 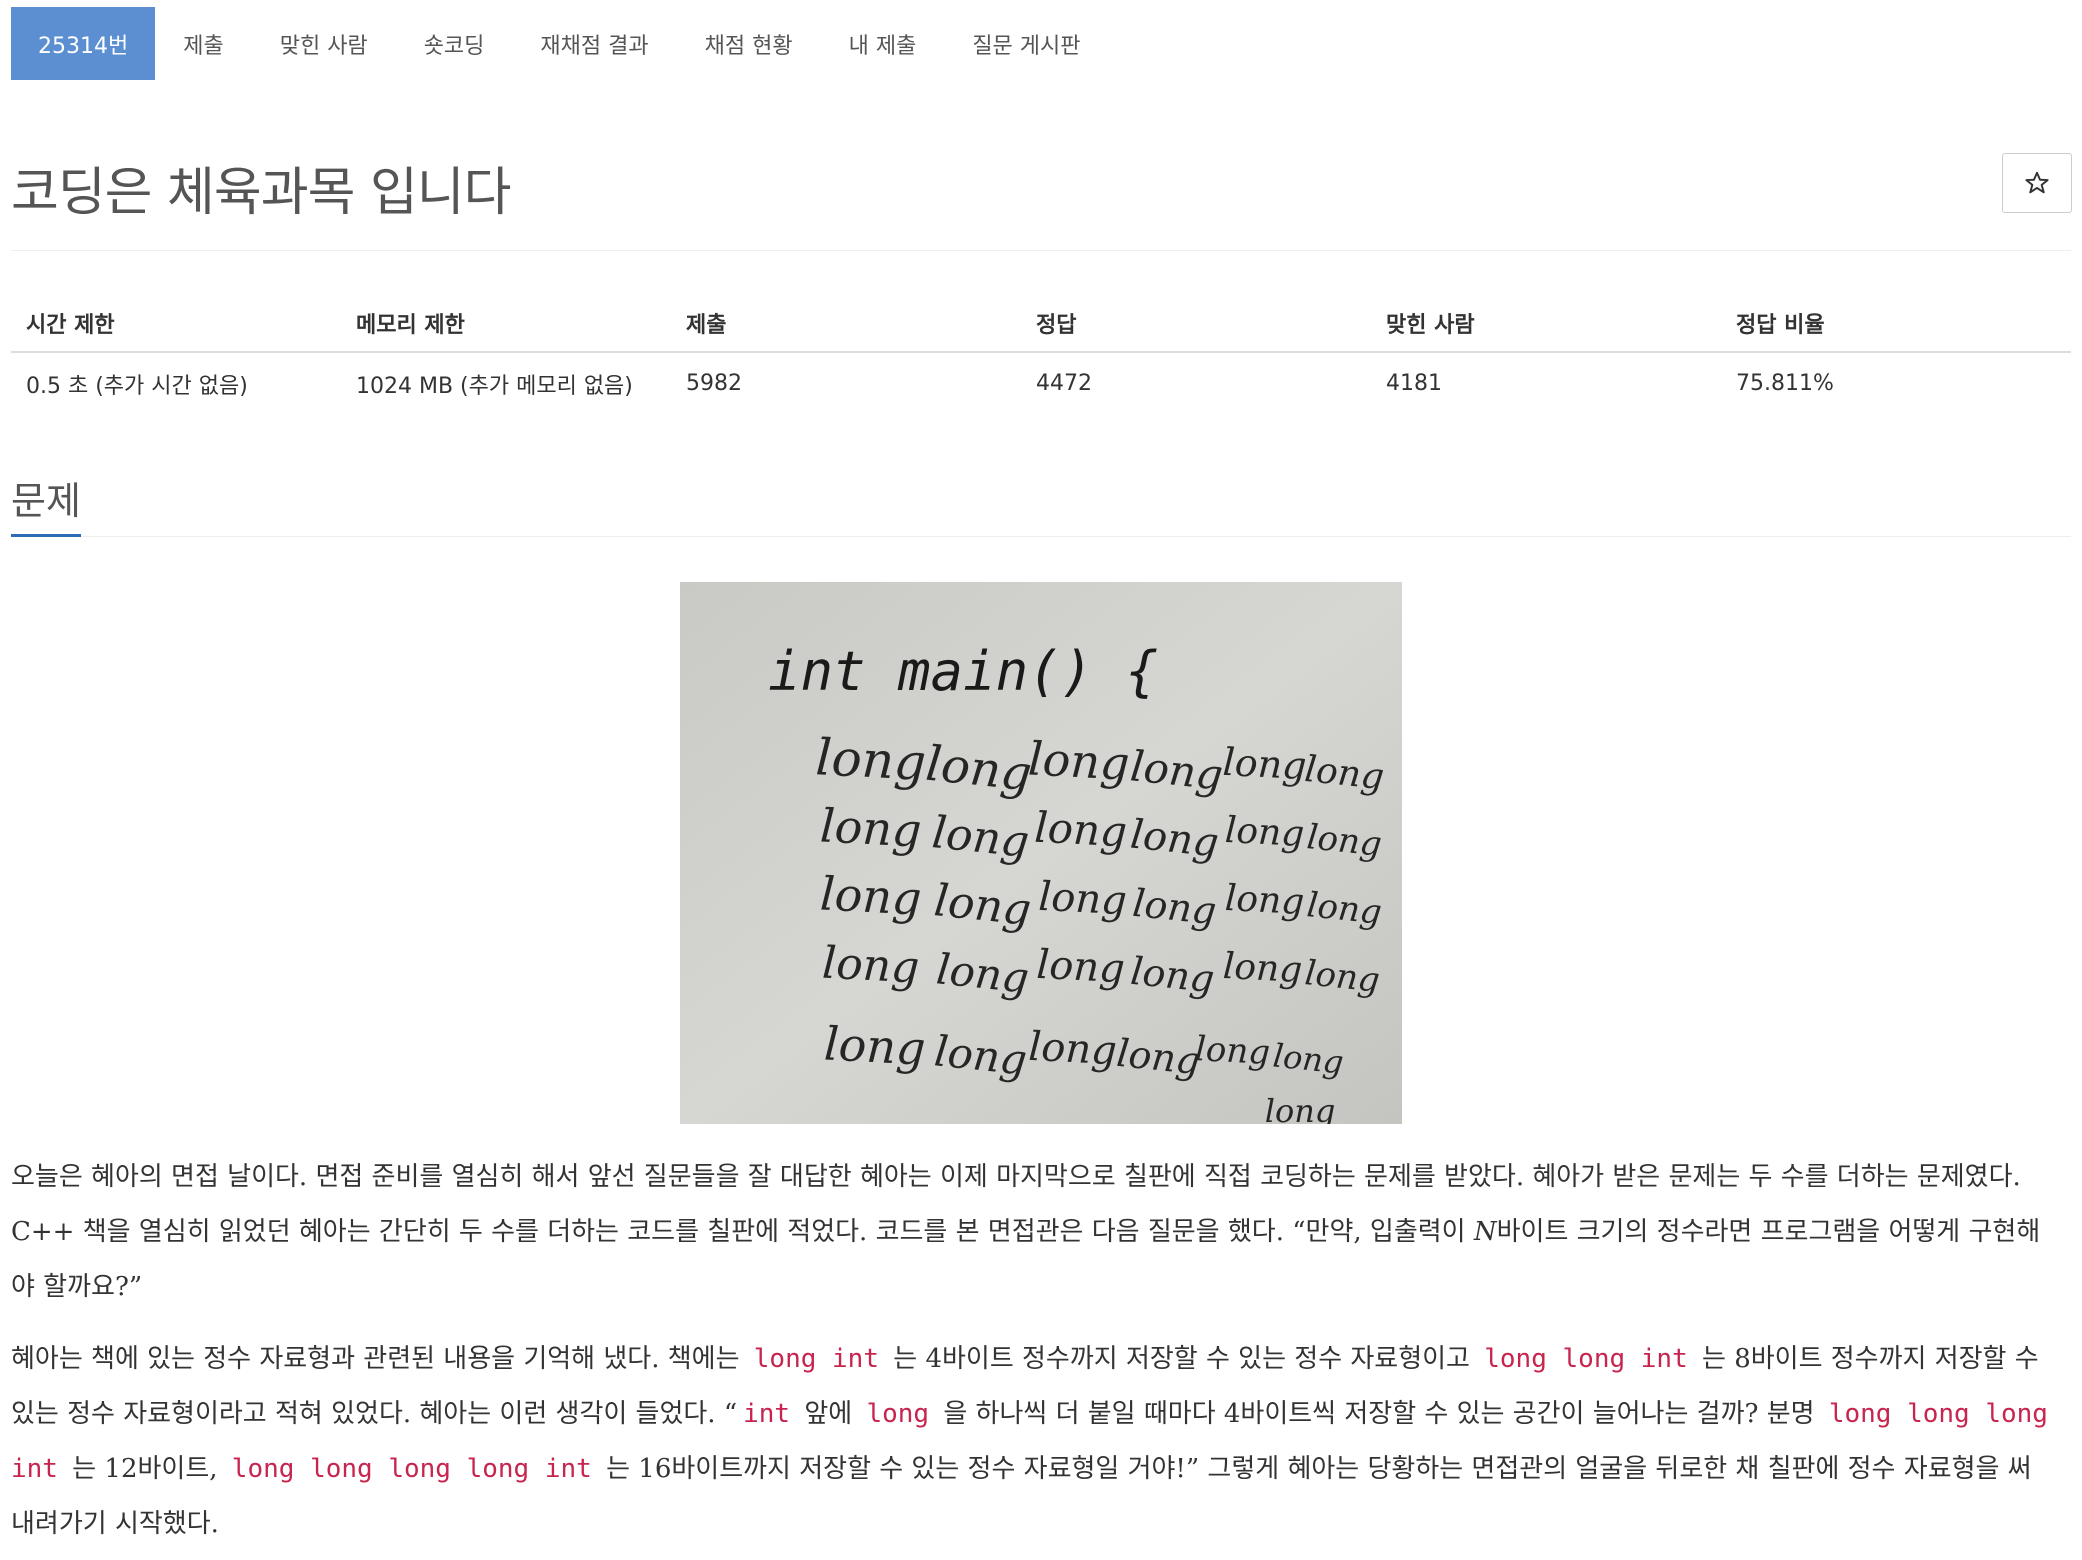 I want to click on header-time-limit: 시간 제한, so click(x=176, y=324).